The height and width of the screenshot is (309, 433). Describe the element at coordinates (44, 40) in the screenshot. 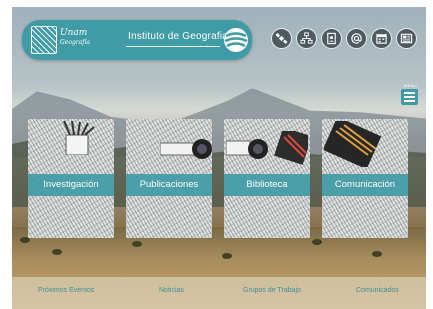

I see `unam-logo` at that location.